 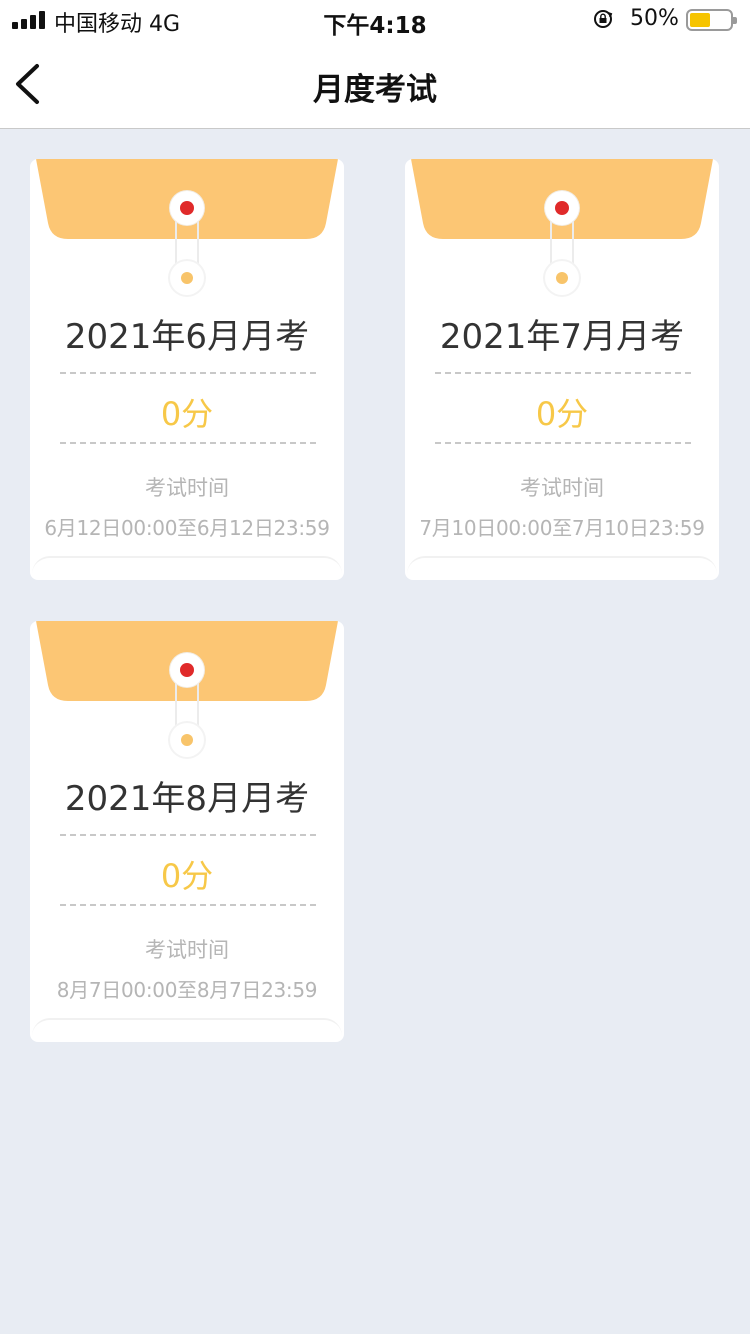 What do you see at coordinates (187, 528) in the screenshot?
I see `exam-time-range: 6月12日00:00至6月12日23:59` at bounding box center [187, 528].